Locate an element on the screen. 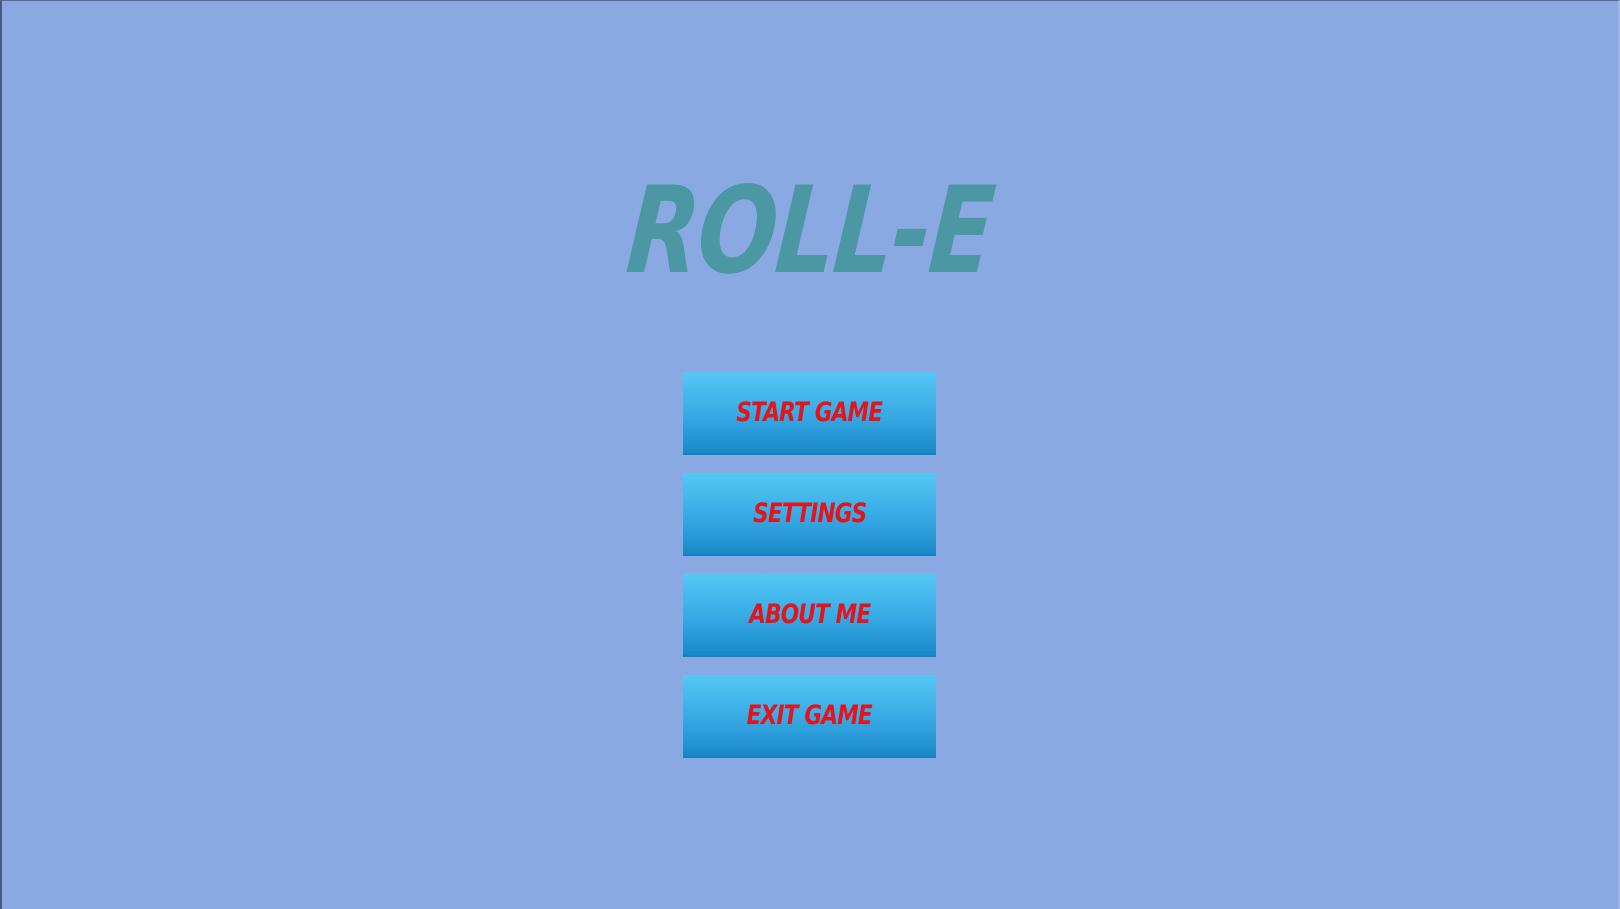  main-menu: START GAME SETTINGS ABOUT ME EXIT GAME is located at coordinates (809, 574).